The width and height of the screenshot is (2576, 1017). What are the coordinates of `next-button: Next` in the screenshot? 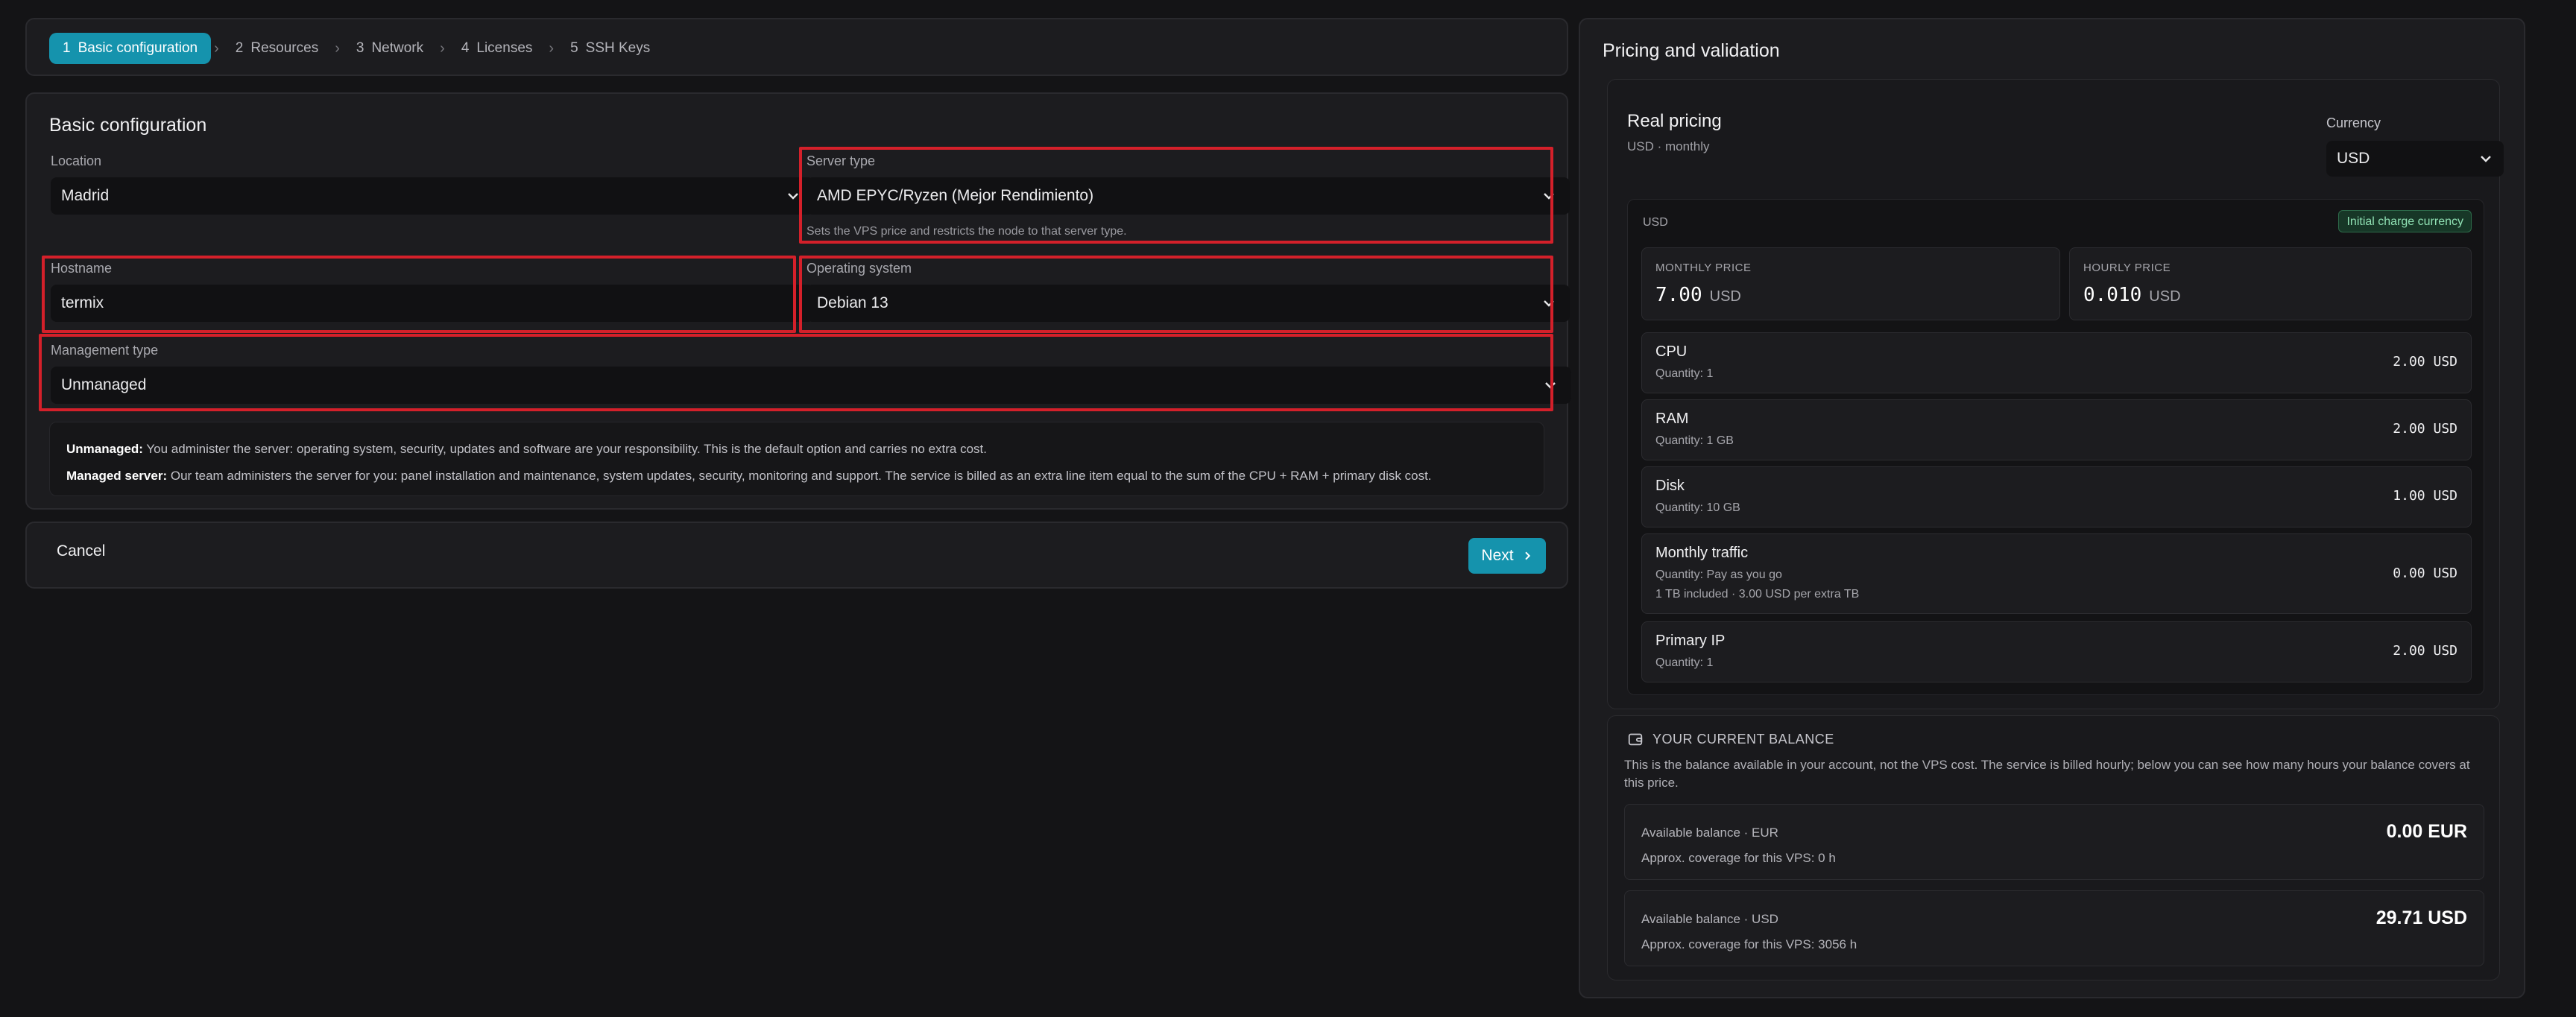 It's located at (1507, 556).